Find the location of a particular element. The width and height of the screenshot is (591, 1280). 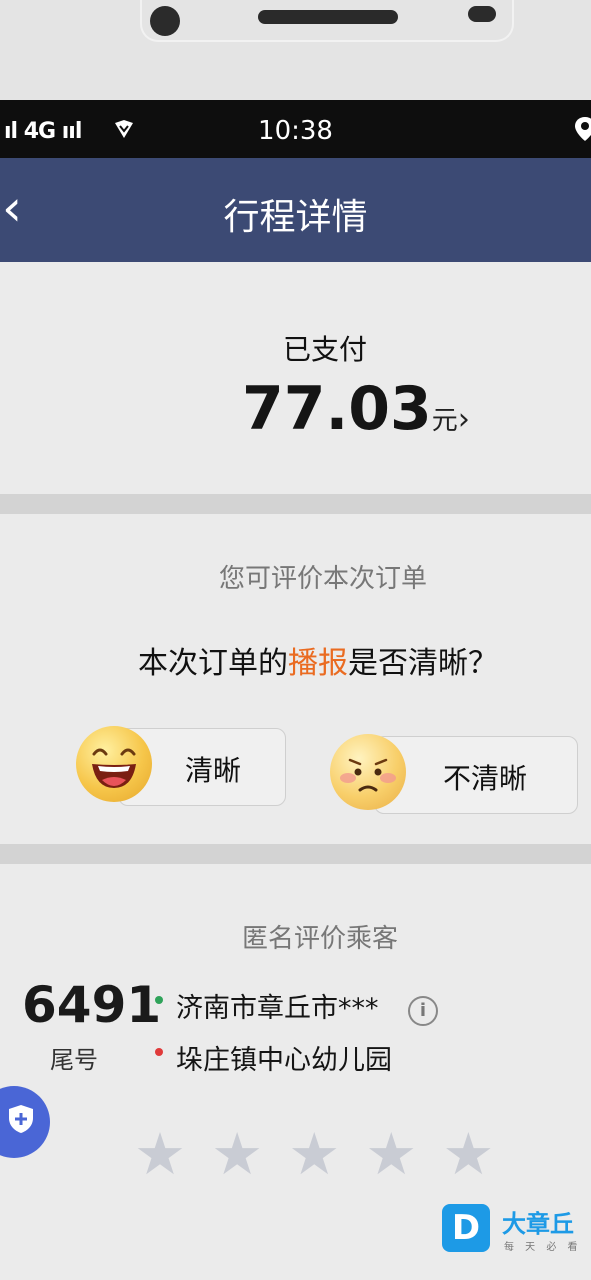

passenger-rating-title: 匿名评价乘客 is located at coordinates (319, 939).